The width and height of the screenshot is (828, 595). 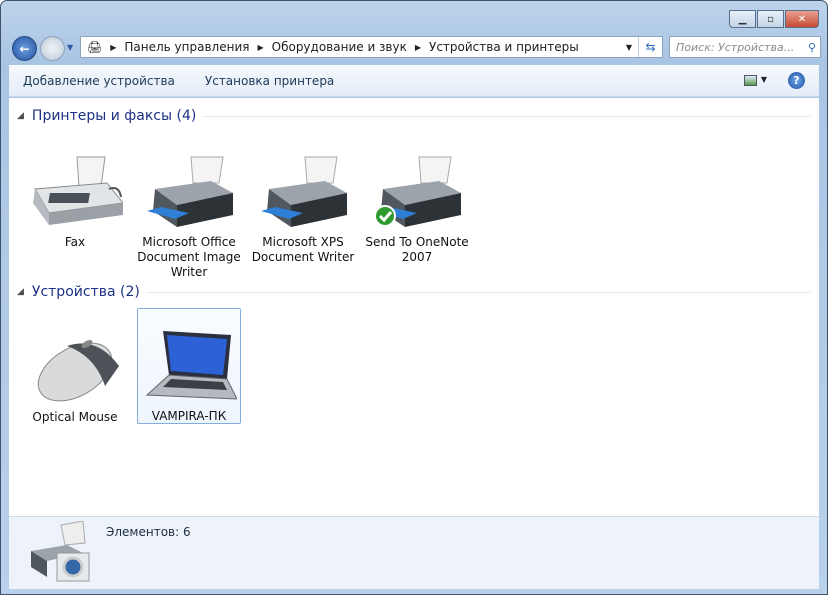 What do you see at coordinates (812, 47) in the screenshot?
I see `search-icon: ⚲` at bounding box center [812, 47].